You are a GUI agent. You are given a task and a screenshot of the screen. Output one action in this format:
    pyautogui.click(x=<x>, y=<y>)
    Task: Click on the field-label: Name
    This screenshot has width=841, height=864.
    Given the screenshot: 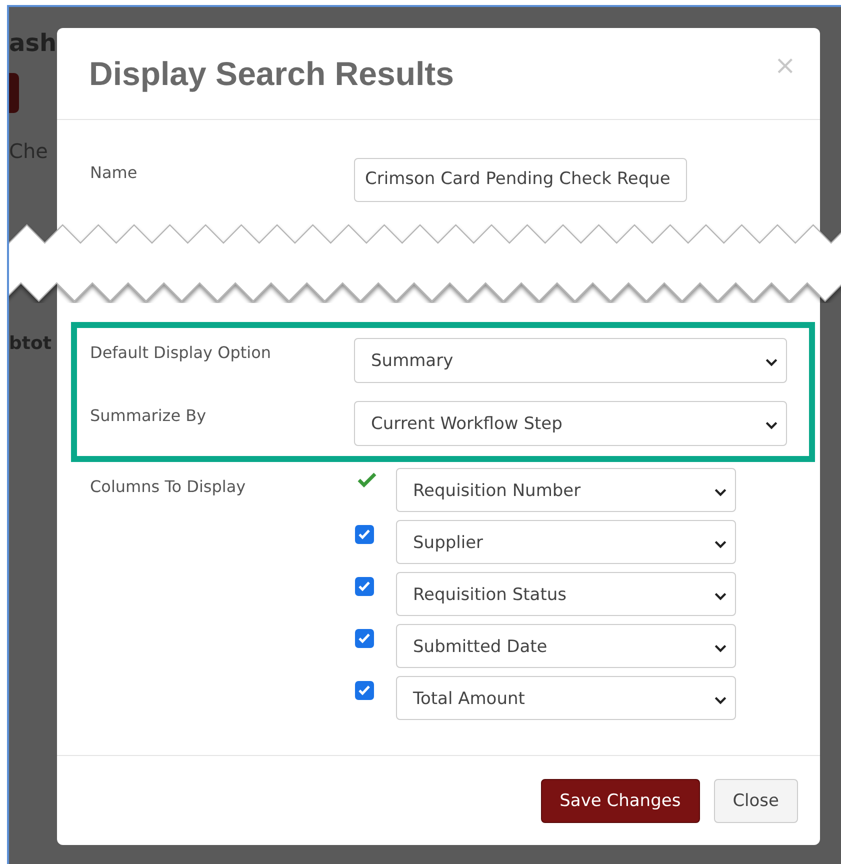 What is the action you would take?
    pyautogui.click(x=114, y=172)
    